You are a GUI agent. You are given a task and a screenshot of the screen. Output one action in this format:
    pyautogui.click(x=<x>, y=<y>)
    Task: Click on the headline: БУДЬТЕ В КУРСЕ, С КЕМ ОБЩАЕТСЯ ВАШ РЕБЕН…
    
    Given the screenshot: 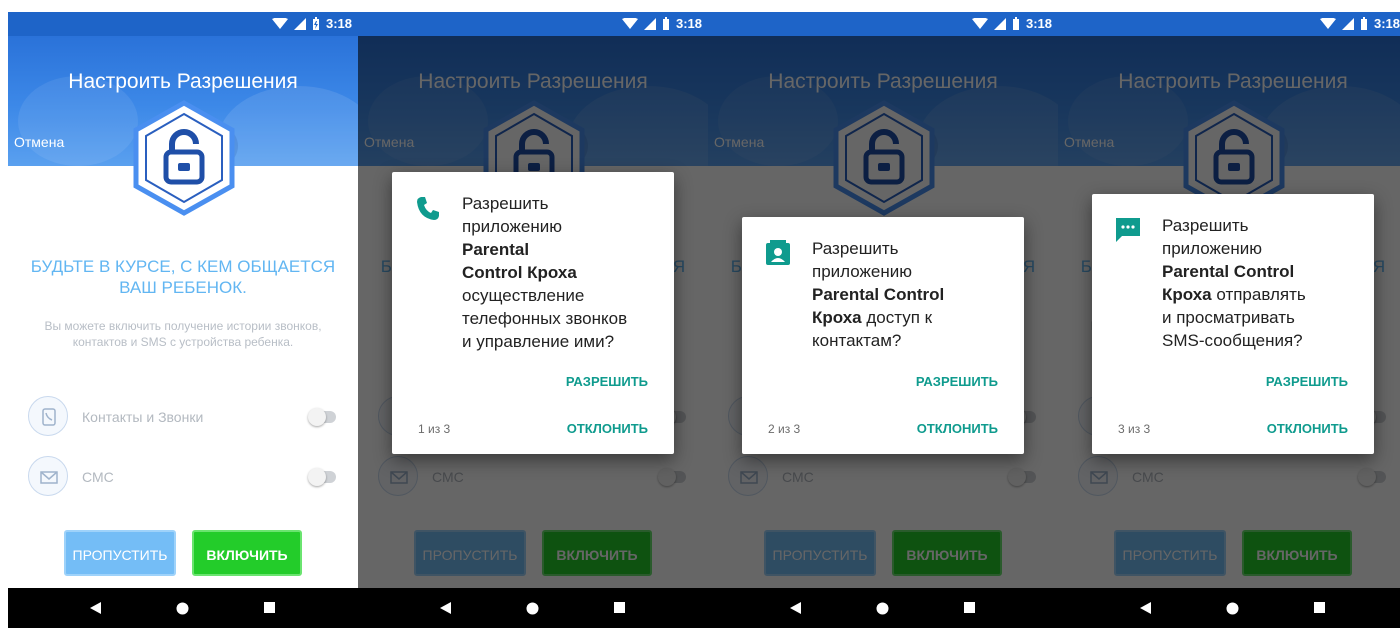 What is the action you would take?
    pyautogui.click(x=183, y=277)
    